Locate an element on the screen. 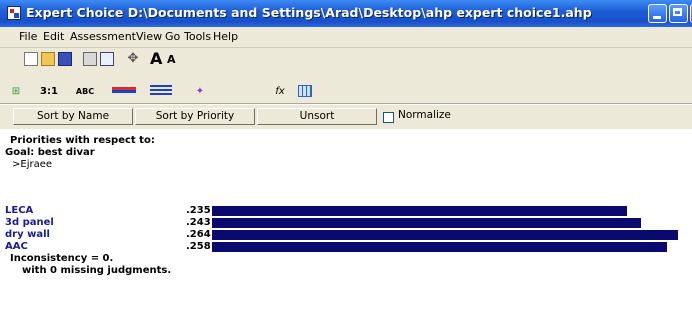  move-icon: ✥ is located at coordinates (133, 59).